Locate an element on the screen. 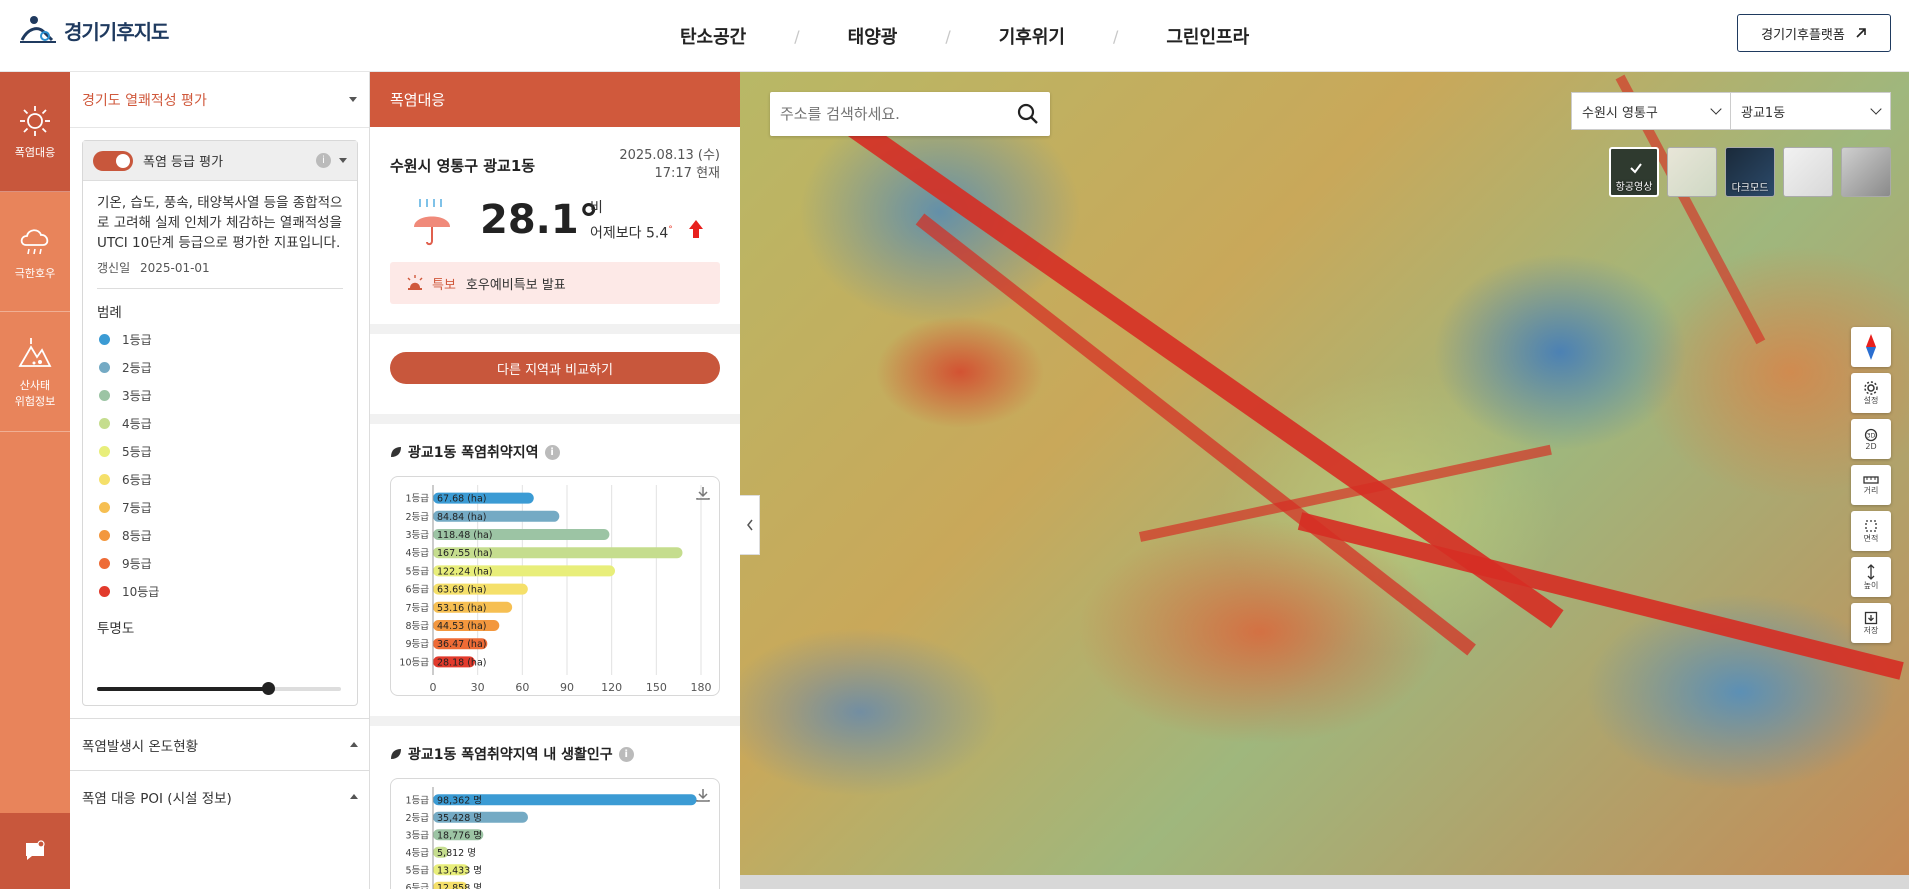 This screenshot has width=1909, height=889. view-mode-label: 2D is located at coordinates (1871, 446).